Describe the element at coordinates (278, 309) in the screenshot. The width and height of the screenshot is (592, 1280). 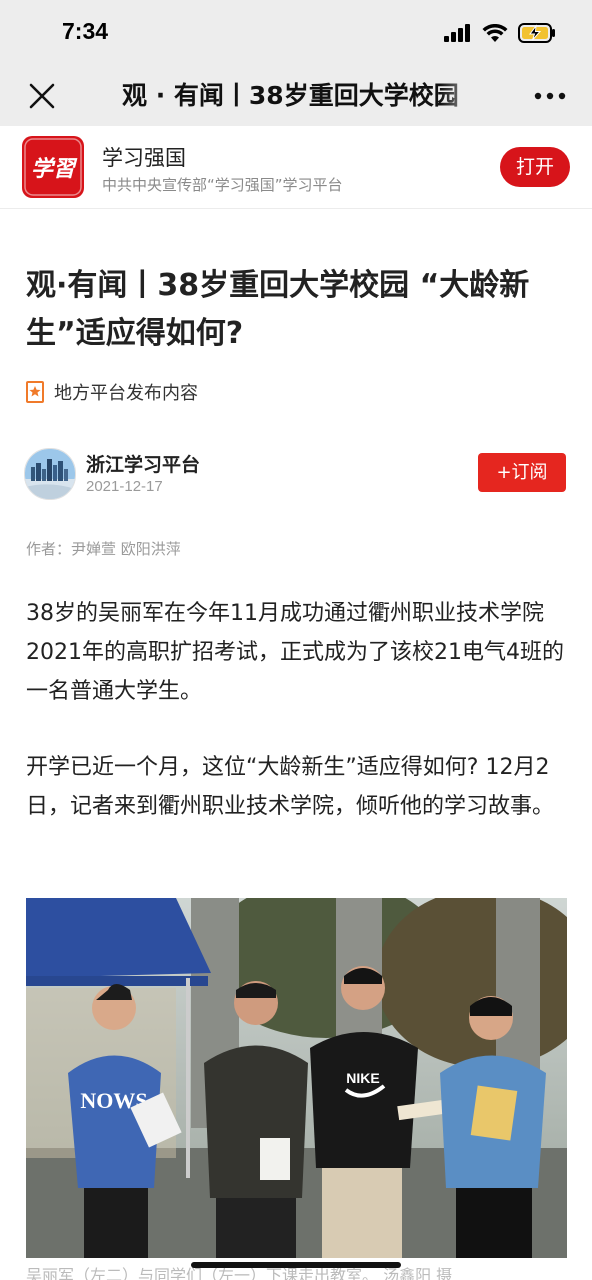
I see `article-title: 观·有闻丨38岁重回大学校园 “大龄新生”适应得如何?` at that location.